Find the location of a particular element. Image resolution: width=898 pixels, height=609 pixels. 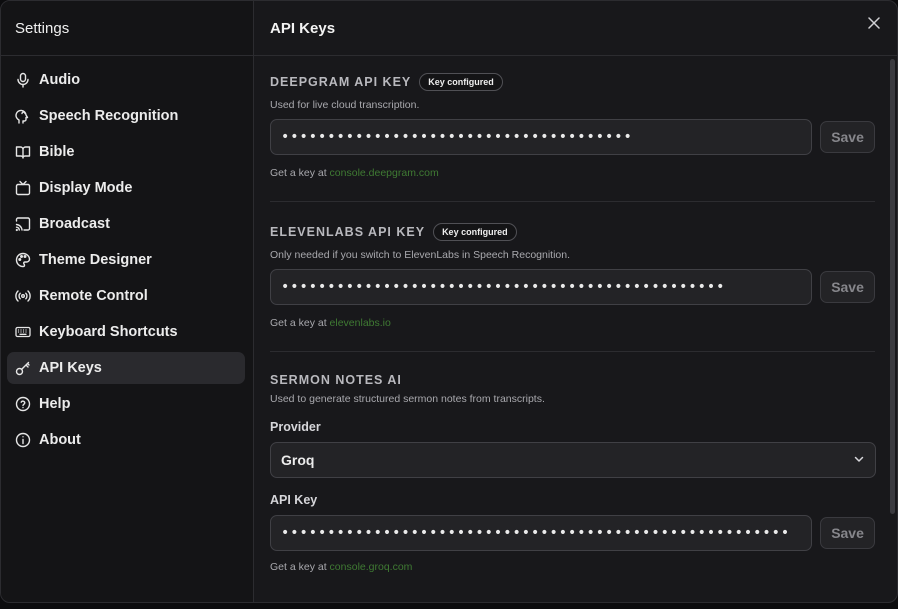

sidebar-item-bible: Bible is located at coordinates (126, 152).